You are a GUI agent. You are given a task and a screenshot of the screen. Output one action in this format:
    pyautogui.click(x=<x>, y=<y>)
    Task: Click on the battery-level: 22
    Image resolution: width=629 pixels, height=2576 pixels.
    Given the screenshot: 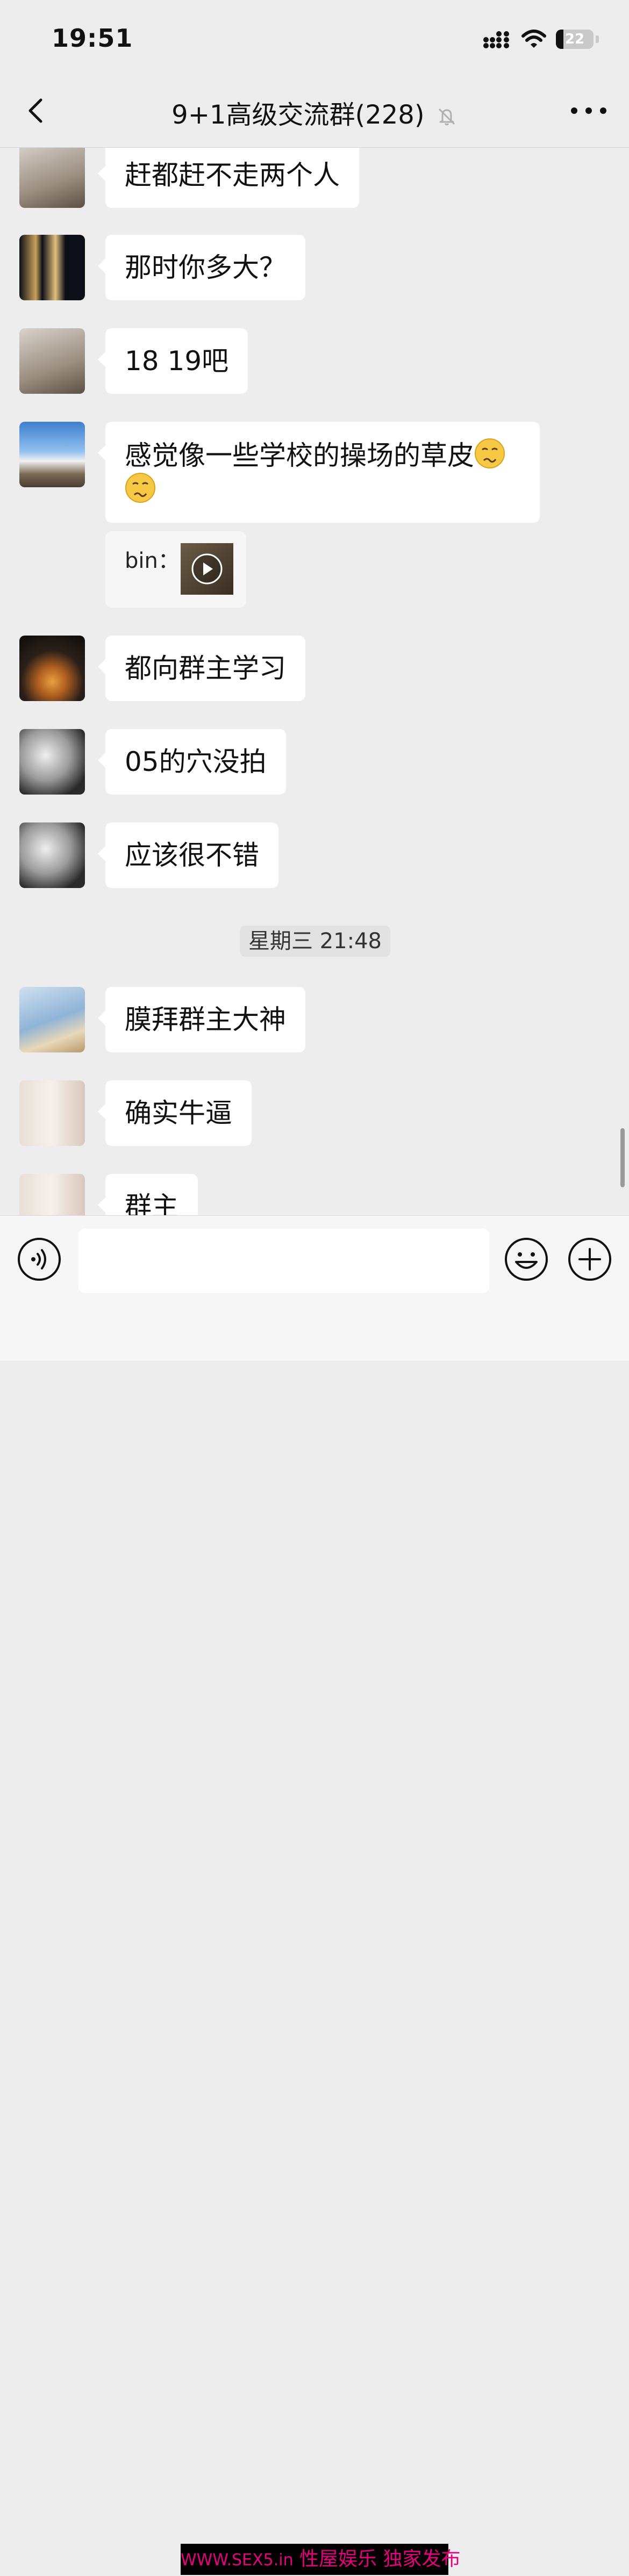 What is the action you would take?
    pyautogui.click(x=574, y=39)
    